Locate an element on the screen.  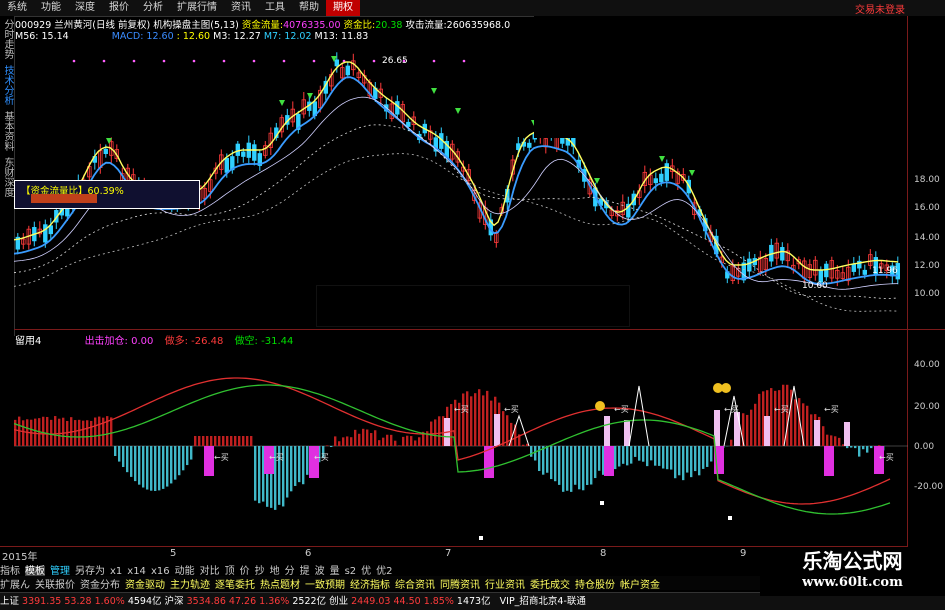
indicator-name: 机构操盘主图(5,13) is located at coordinates (196, 25).